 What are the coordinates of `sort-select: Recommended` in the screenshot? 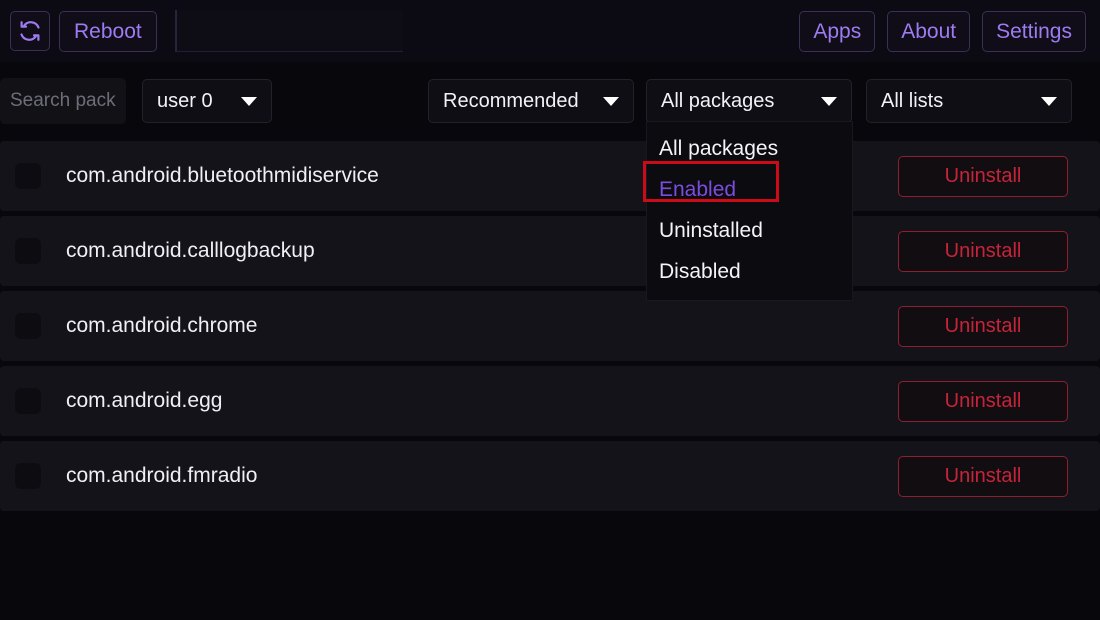 It's located at (531, 101).